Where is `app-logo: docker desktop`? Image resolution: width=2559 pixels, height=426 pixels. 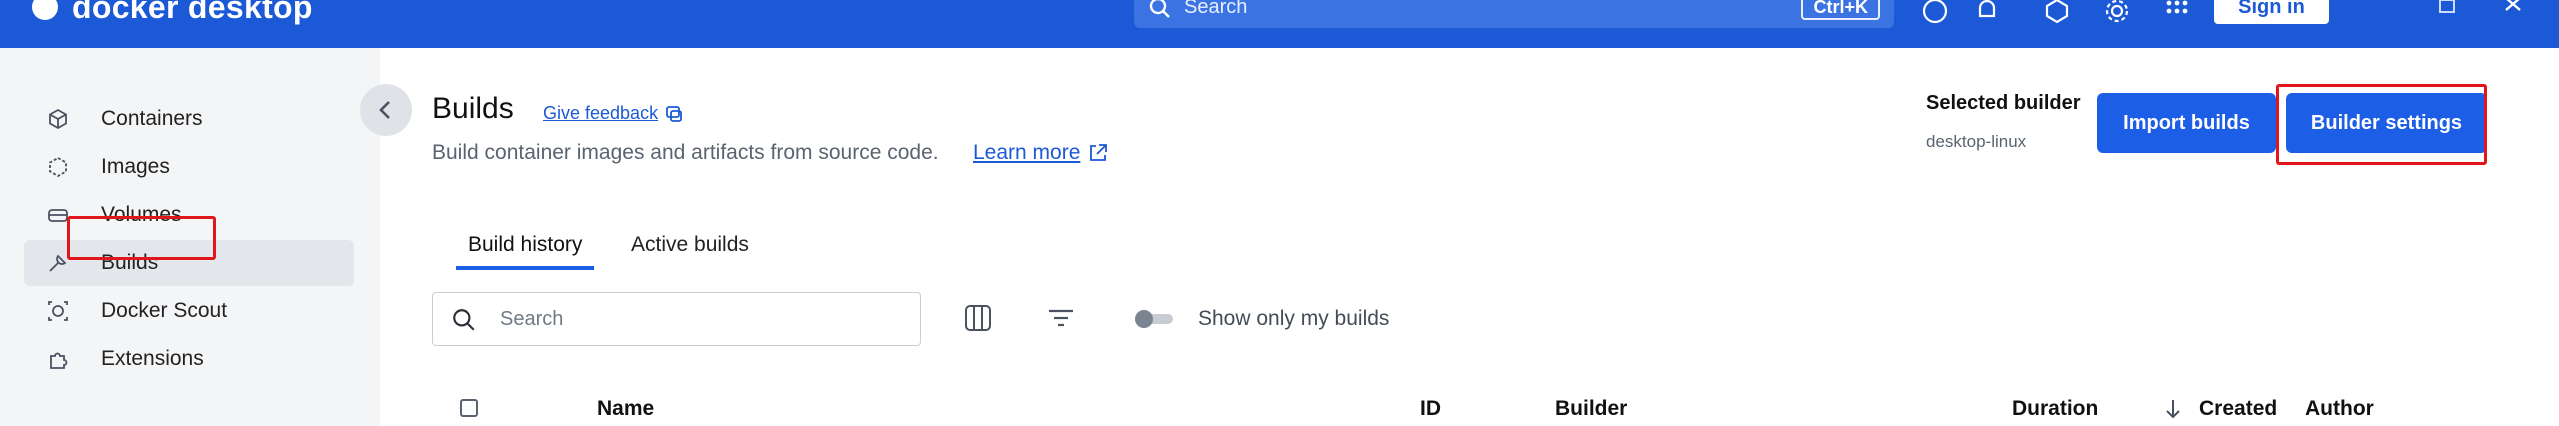
app-logo: docker desktop is located at coordinates (172, 12).